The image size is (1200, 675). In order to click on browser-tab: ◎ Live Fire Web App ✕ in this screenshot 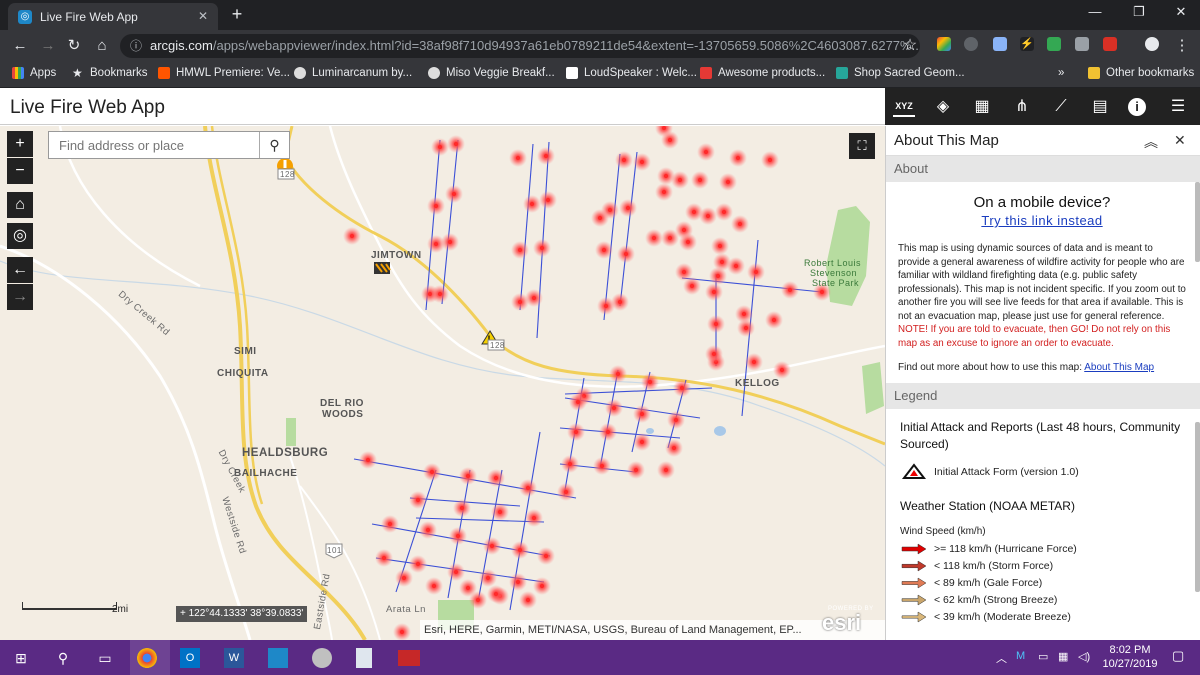, I will do `click(113, 16)`.